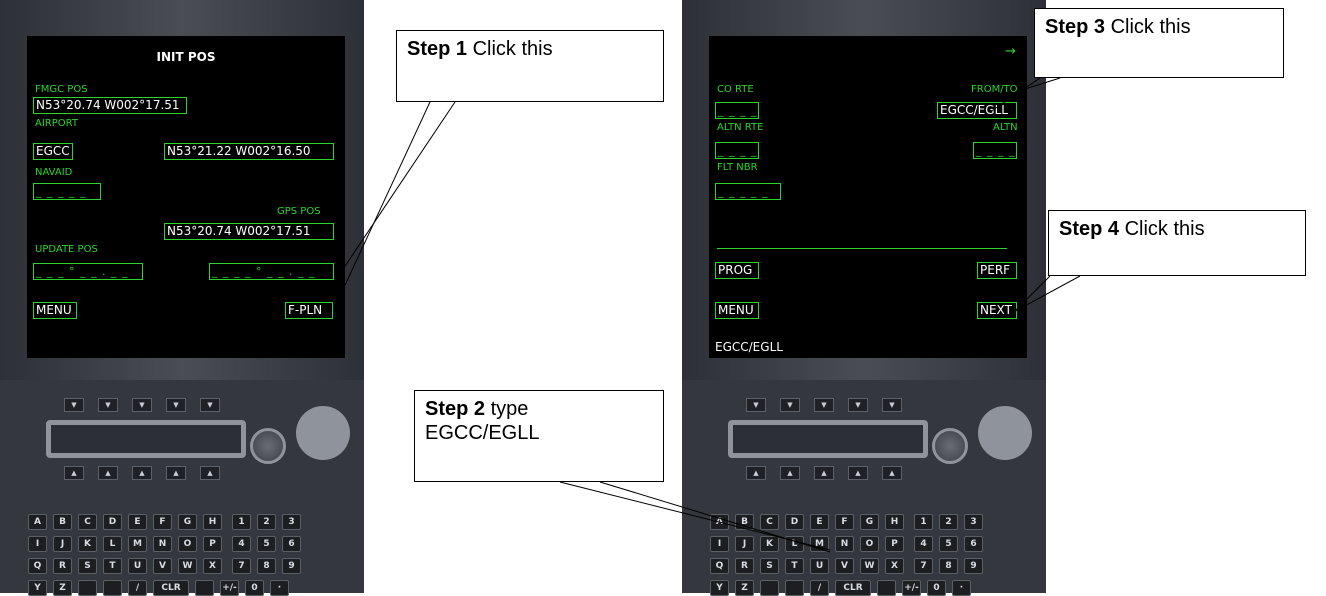 This screenshot has height=596, width=1326. What do you see at coordinates (530, 66) in the screenshot?
I see `step1-callout: Step 1 Click this` at bounding box center [530, 66].